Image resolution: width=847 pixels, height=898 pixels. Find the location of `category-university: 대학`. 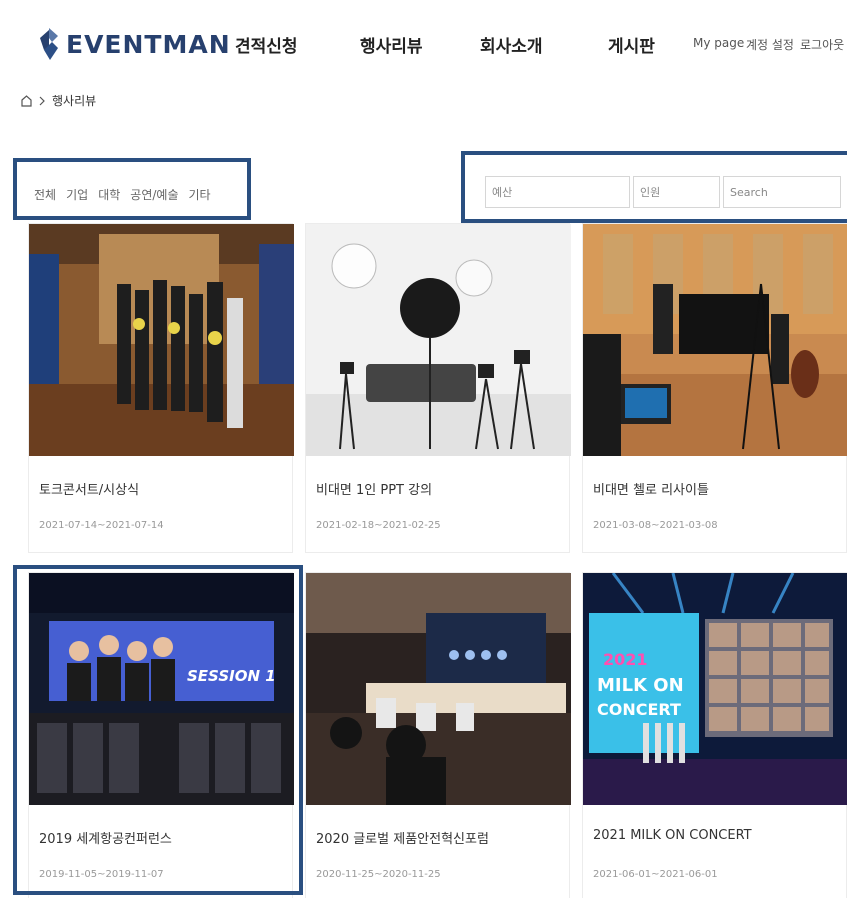

category-university: 대학 is located at coordinates (109, 194).